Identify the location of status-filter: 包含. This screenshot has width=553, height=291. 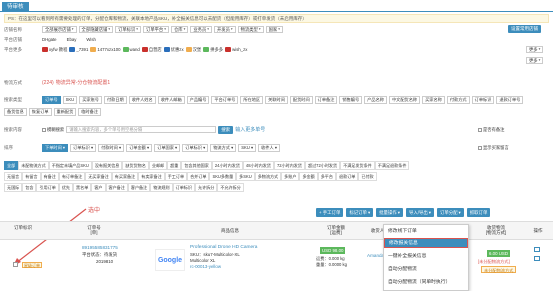
(29, 187).